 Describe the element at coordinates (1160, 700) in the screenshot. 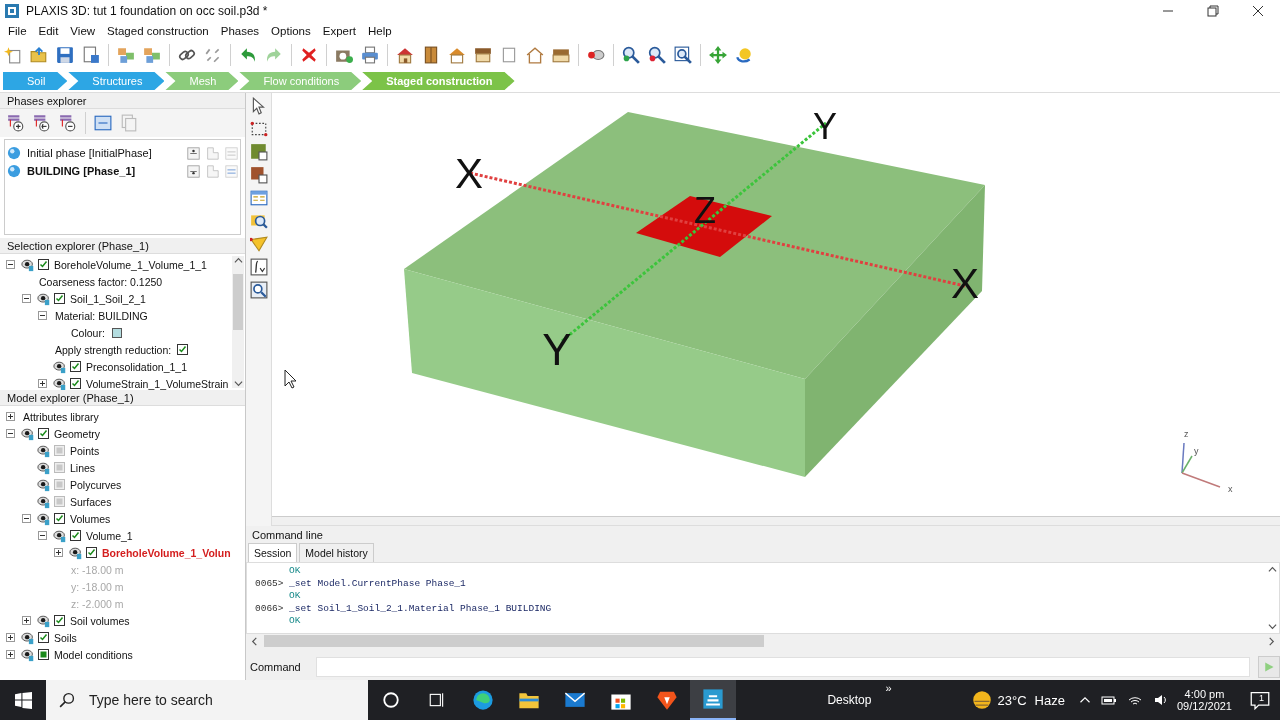

I see `speaker-icon` at that location.